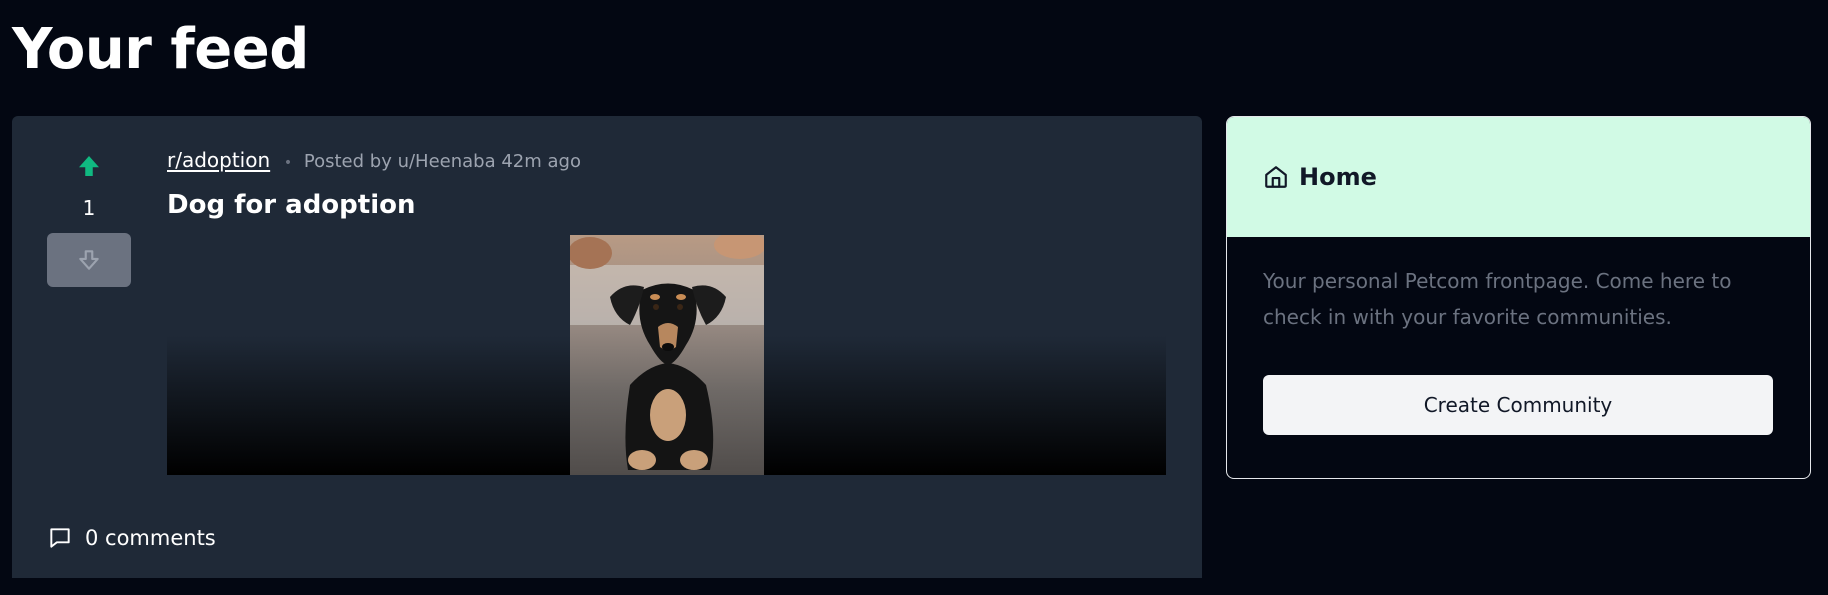 The height and width of the screenshot is (595, 1828). I want to click on sidebar-title: Home, so click(1338, 177).